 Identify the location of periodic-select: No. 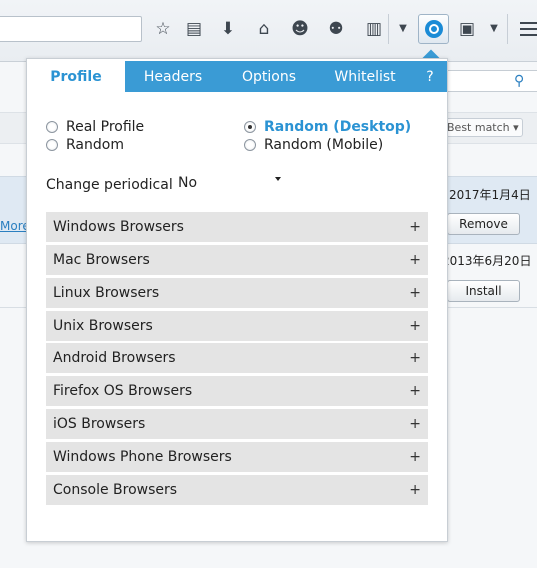
(230, 183).